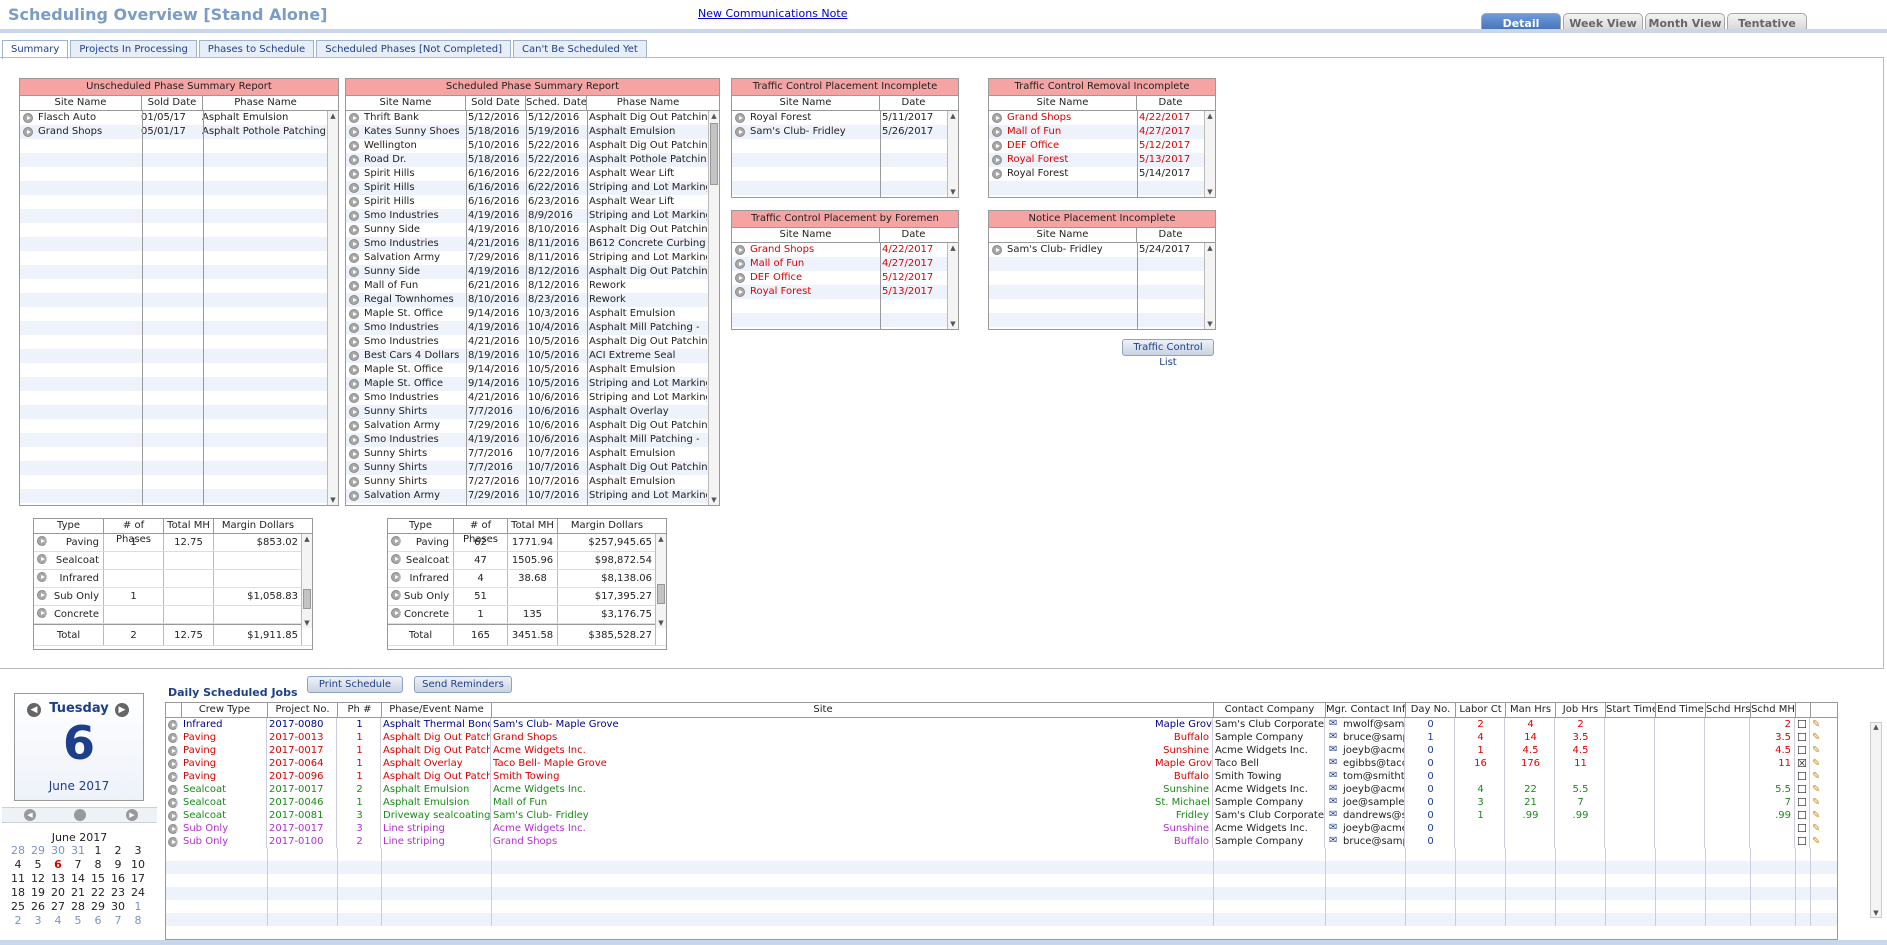  What do you see at coordinates (1168, 353) in the screenshot?
I see `traffic-control-list-button: Traffic Control List` at bounding box center [1168, 353].